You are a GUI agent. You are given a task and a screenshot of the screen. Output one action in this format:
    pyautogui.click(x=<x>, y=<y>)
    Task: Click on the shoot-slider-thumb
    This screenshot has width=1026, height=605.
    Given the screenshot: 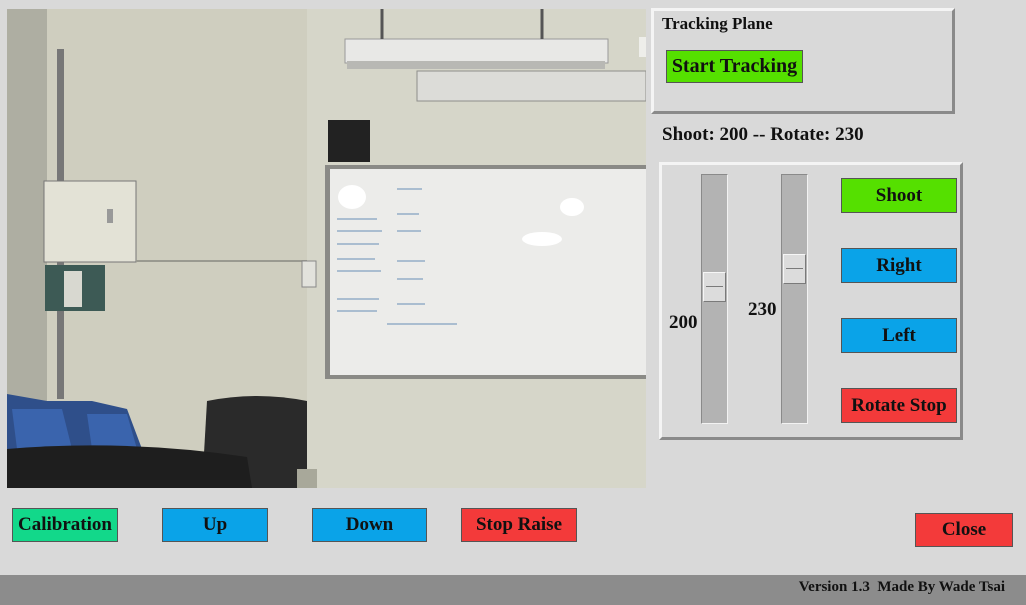 What is the action you would take?
    pyautogui.click(x=714, y=287)
    